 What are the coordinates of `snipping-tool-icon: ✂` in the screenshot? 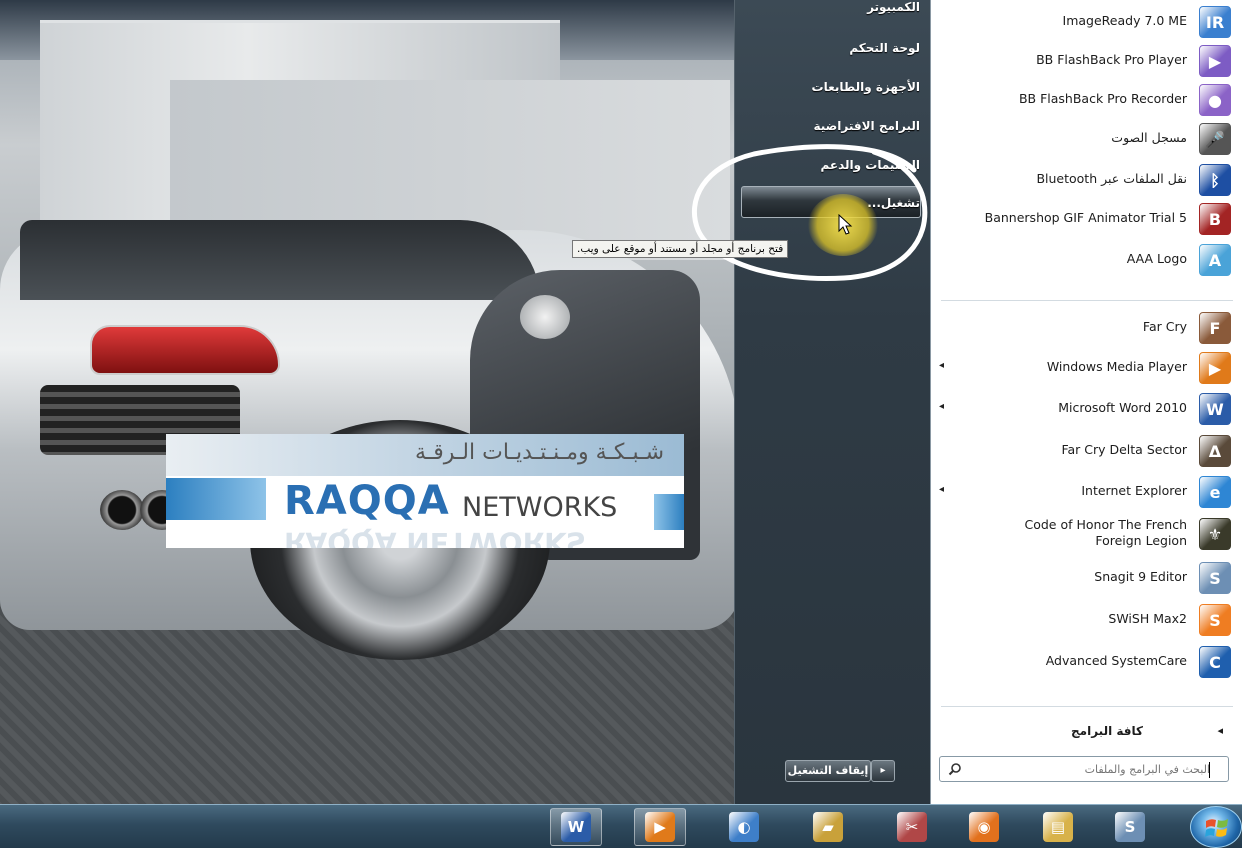 It's located at (912, 827).